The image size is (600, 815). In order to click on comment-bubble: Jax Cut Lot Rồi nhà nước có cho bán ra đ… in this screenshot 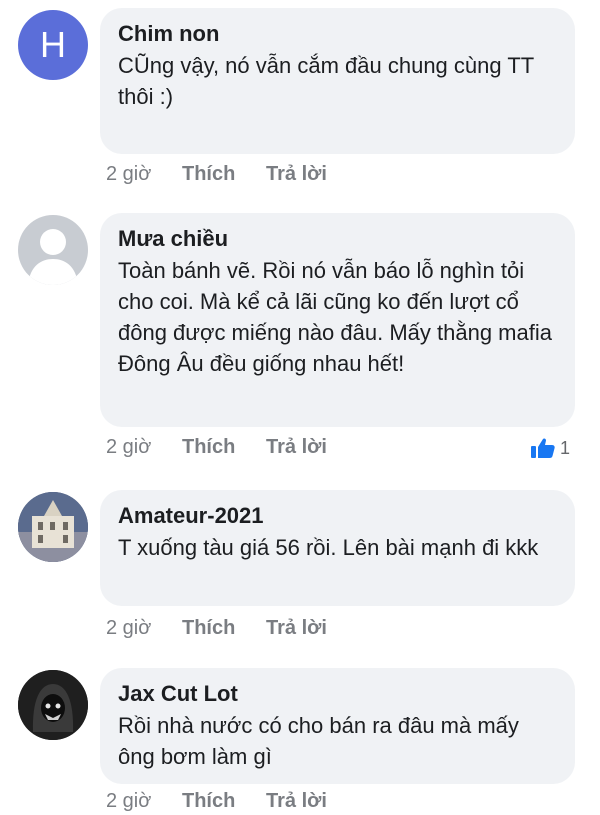, I will do `click(337, 726)`.